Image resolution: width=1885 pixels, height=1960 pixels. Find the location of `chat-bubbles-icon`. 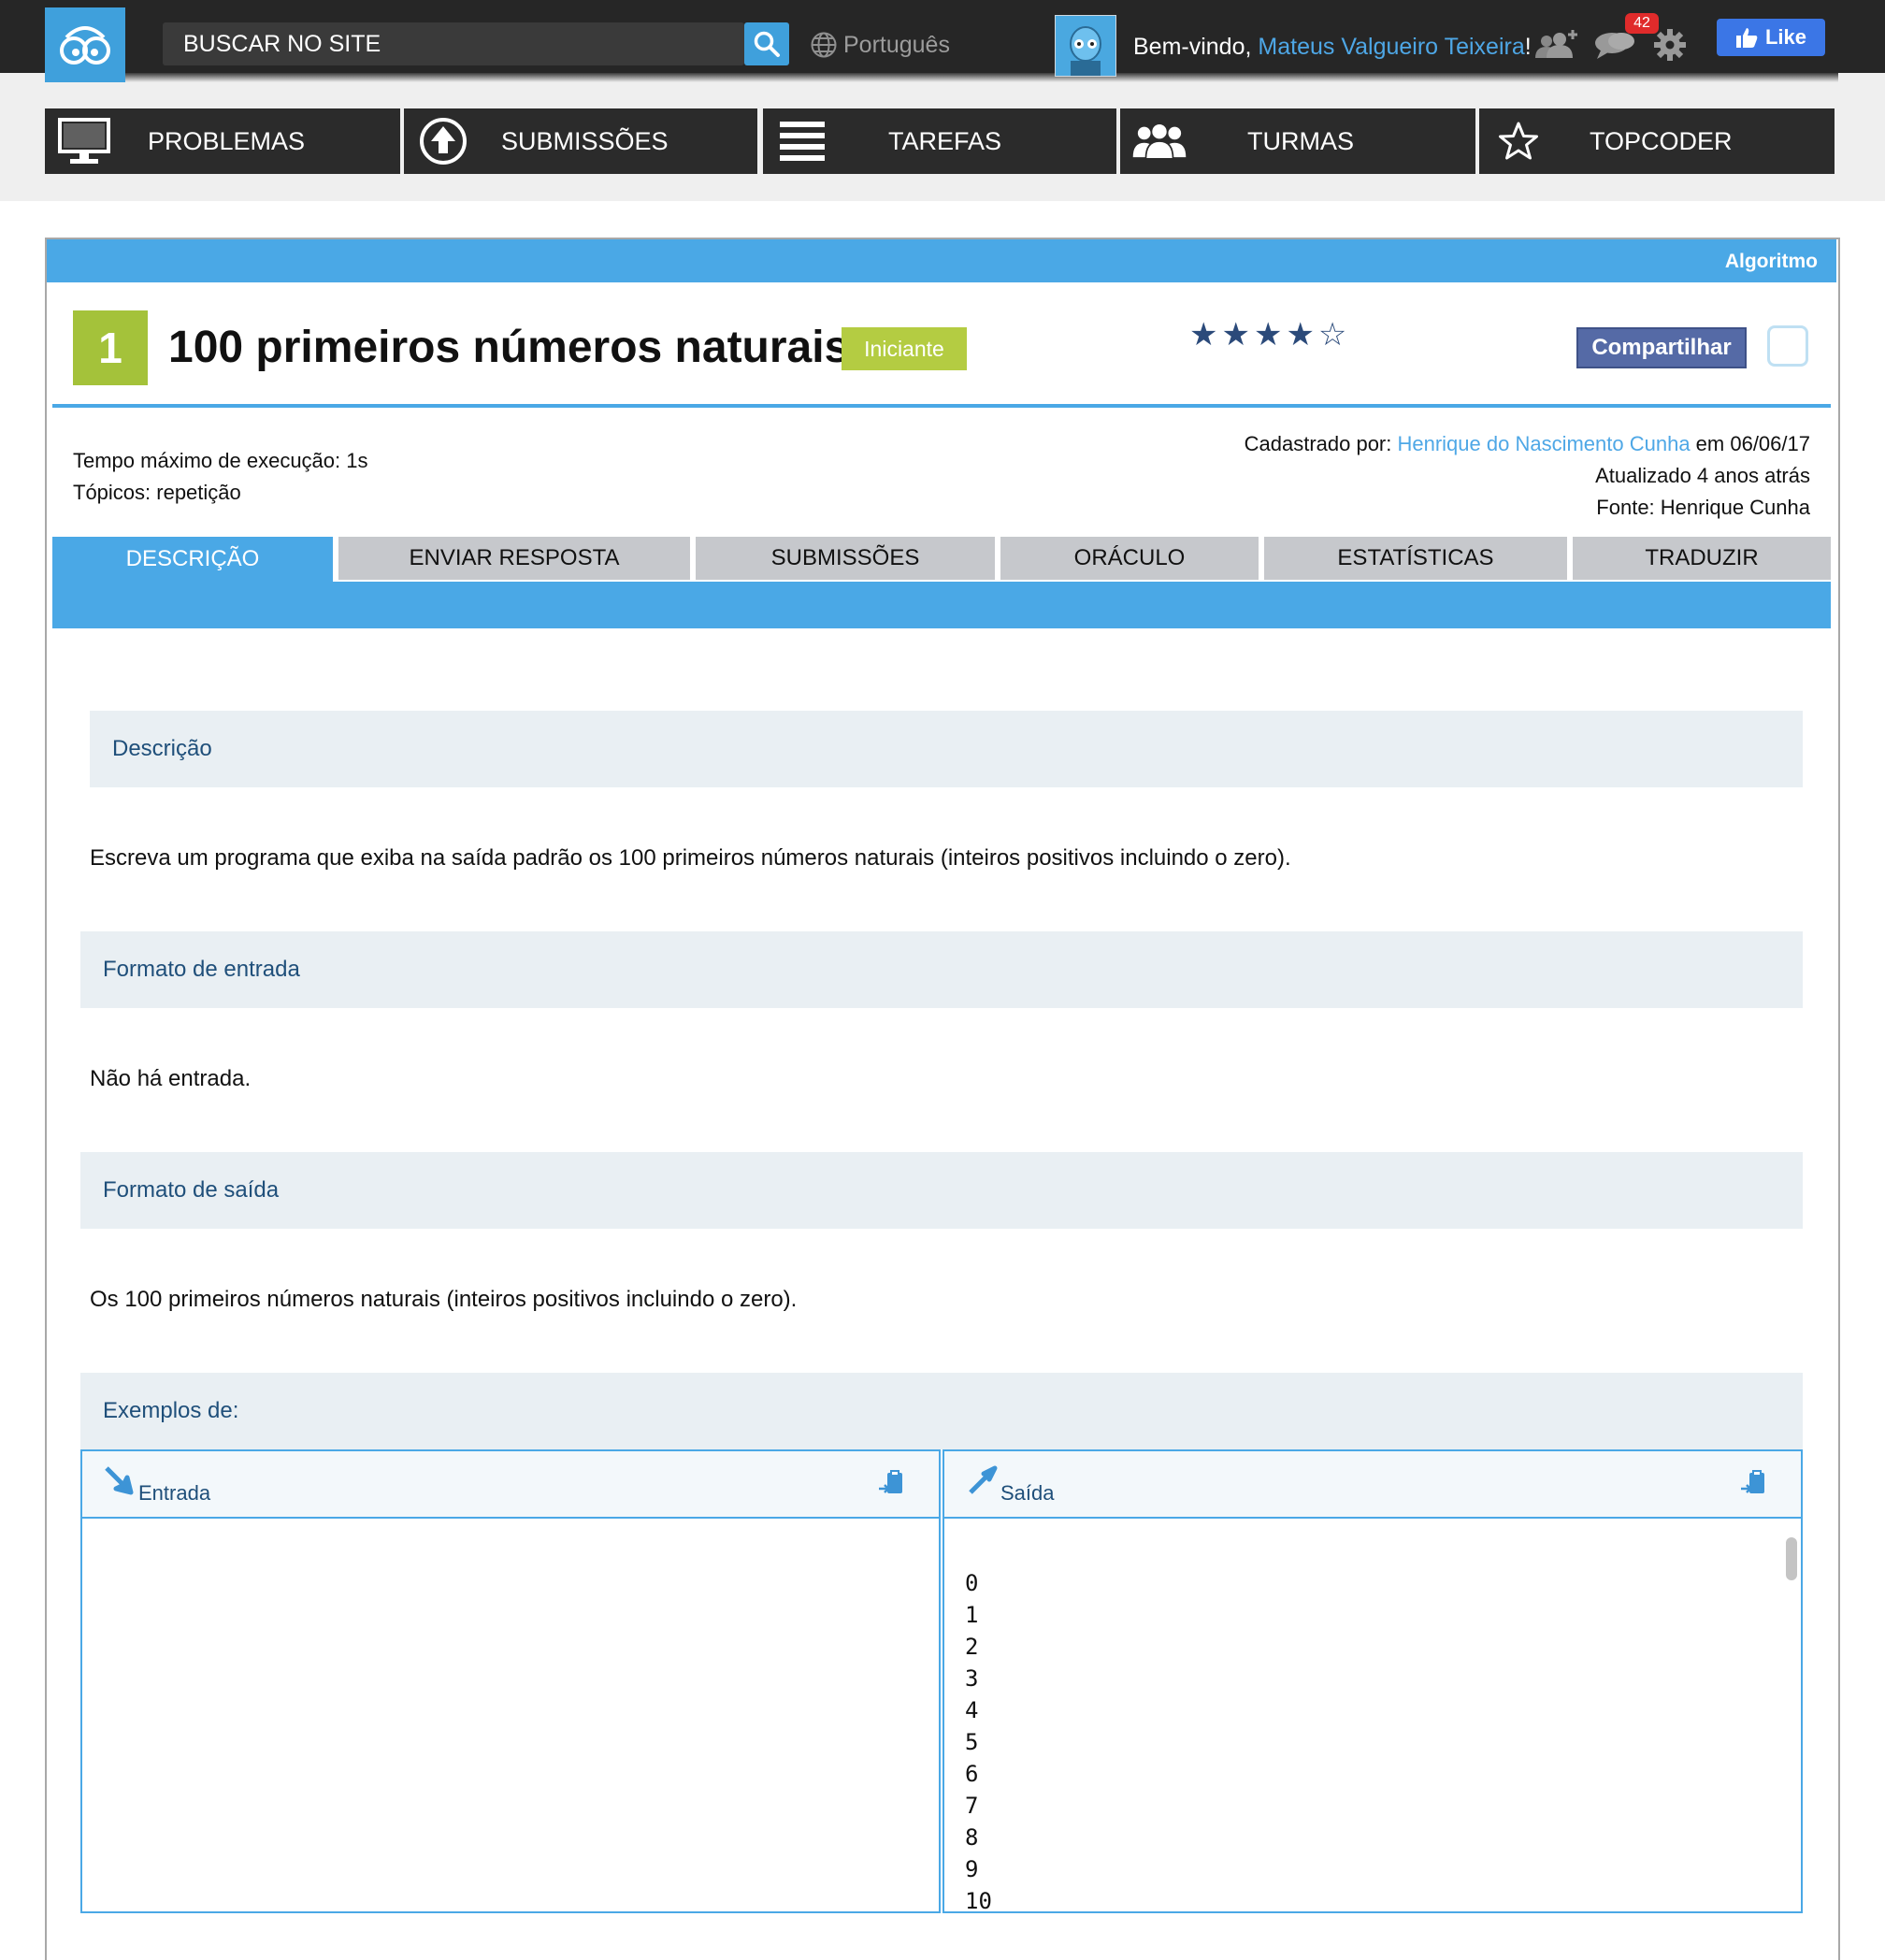

chat-bubbles-icon is located at coordinates (1615, 46).